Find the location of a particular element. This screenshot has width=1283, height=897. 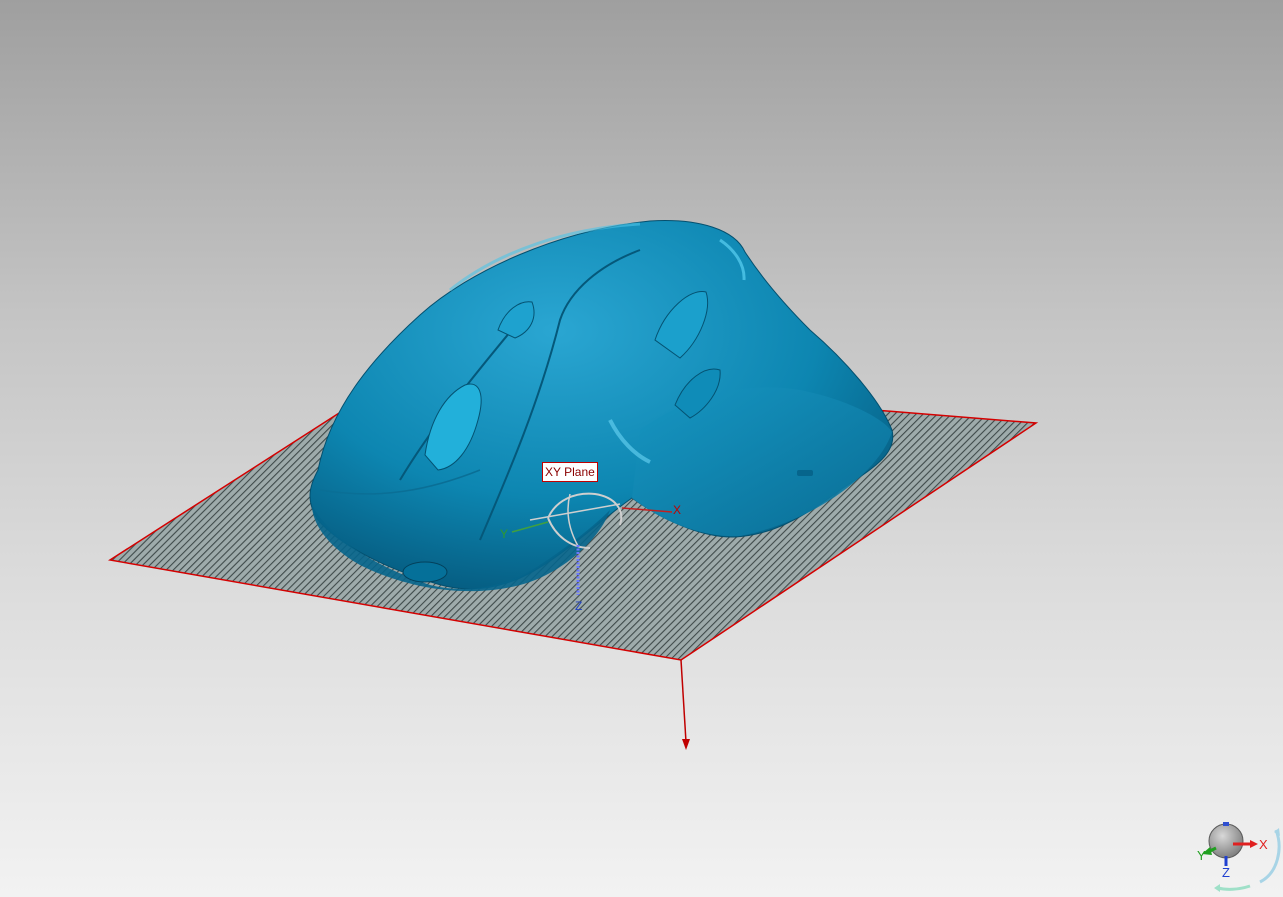

gizmo-x-label: X is located at coordinates (677, 510).